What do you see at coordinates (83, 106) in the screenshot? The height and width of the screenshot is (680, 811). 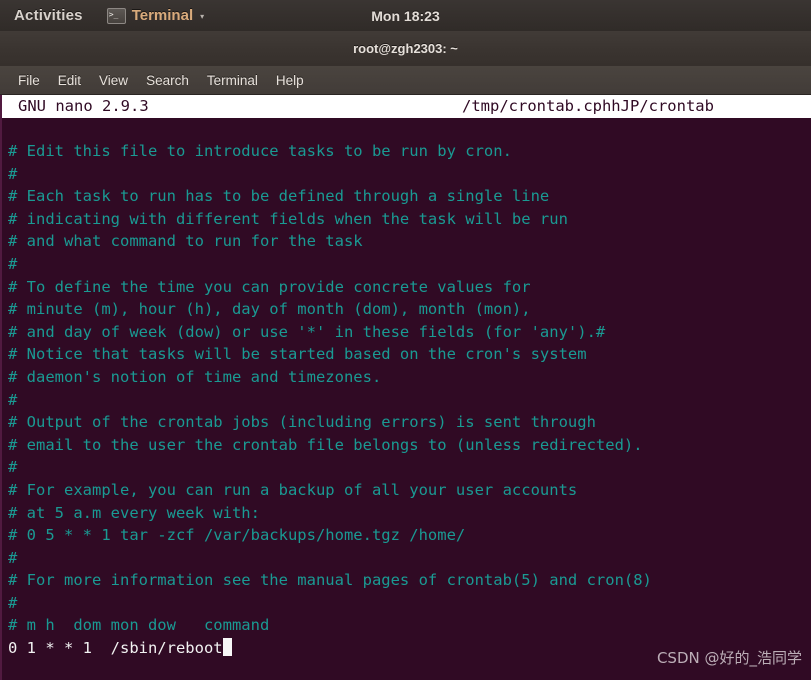 I see `nano-version-label: GNU nano 2.9.3` at bounding box center [83, 106].